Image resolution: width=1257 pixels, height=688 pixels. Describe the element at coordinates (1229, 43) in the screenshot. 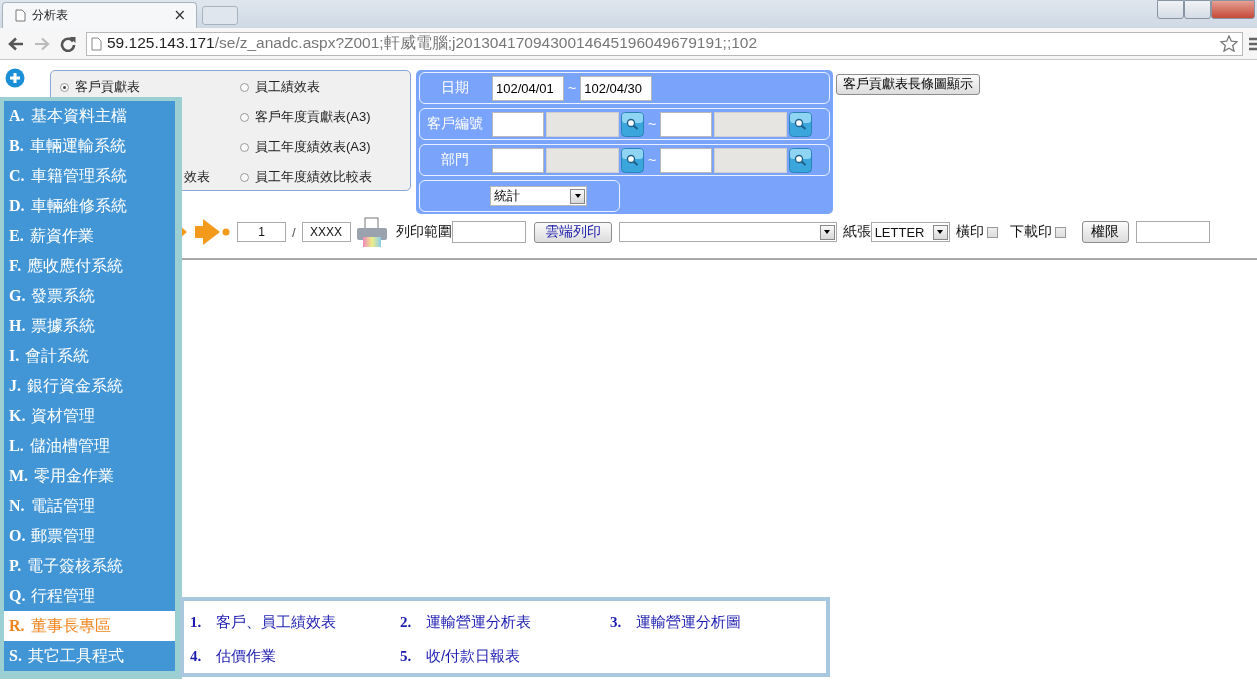

I see `star-icon` at that location.